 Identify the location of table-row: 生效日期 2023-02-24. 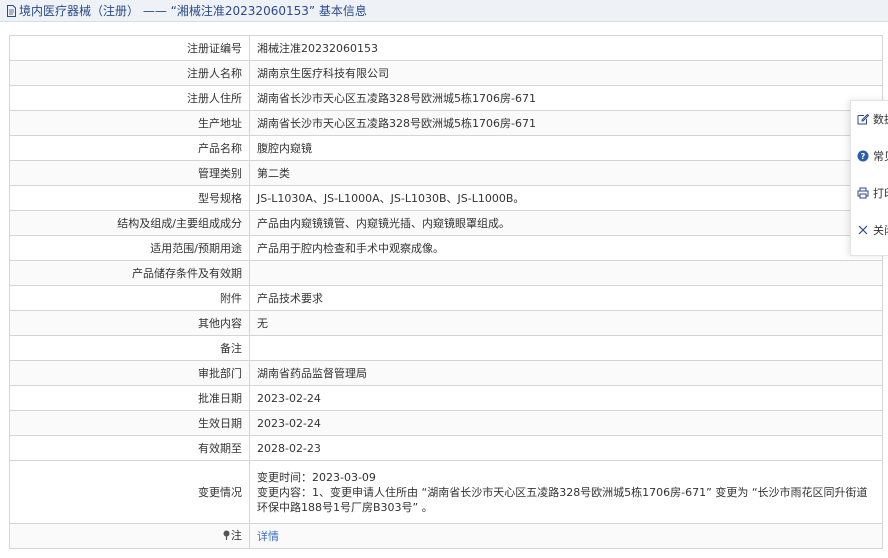
(446, 423).